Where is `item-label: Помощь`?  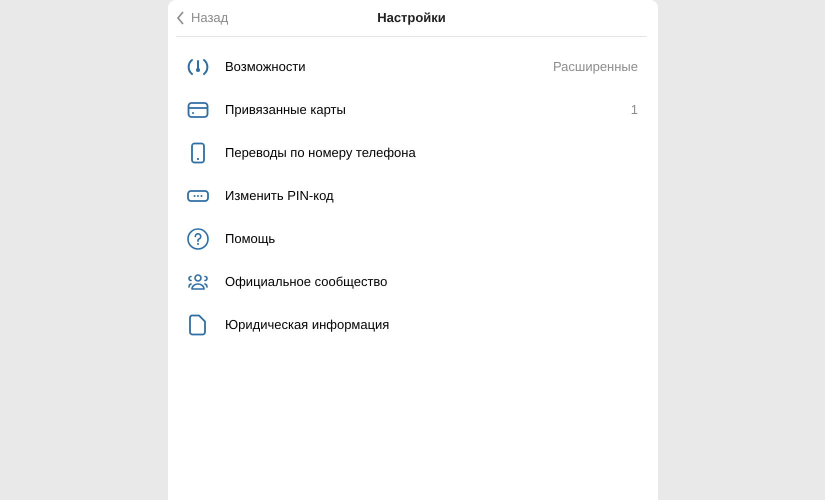
item-label: Помощь is located at coordinates (250, 239).